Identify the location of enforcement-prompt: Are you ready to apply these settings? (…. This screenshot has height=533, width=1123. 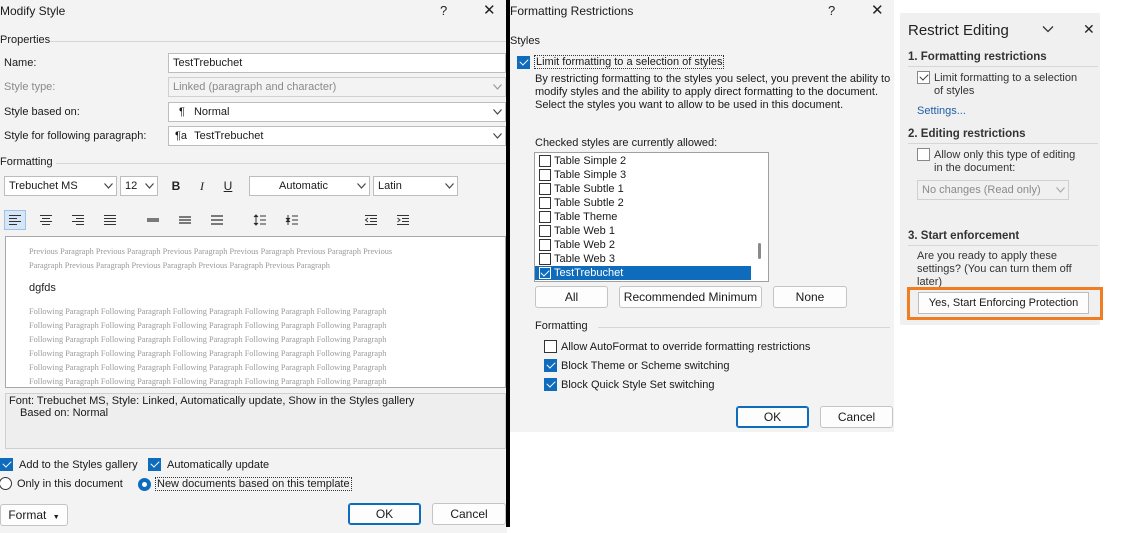
(994, 269).